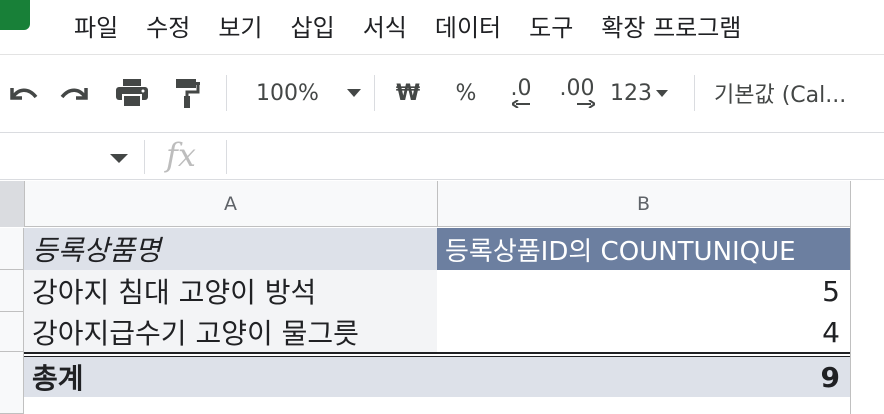 Image resolution: width=884 pixels, height=414 pixels. What do you see at coordinates (188, 93) in the screenshot?
I see `paint-format-icon` at bounding box center [188, 93].